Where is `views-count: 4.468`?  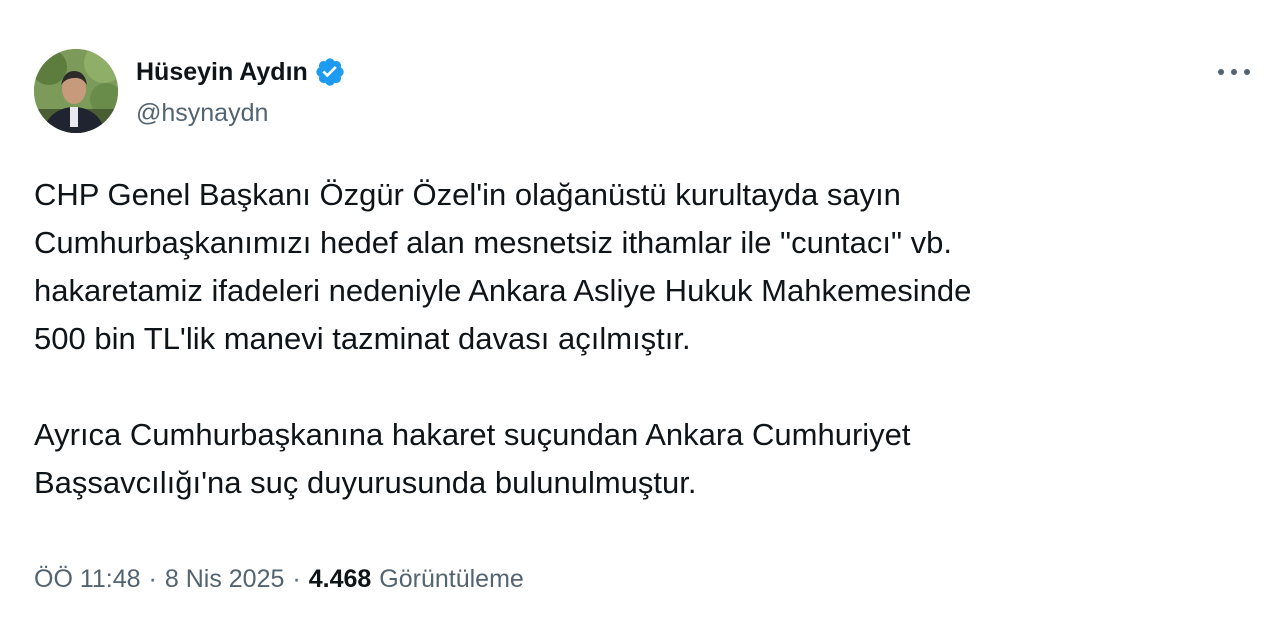
views-count: 4.468 is located at coordinates (340, 579).